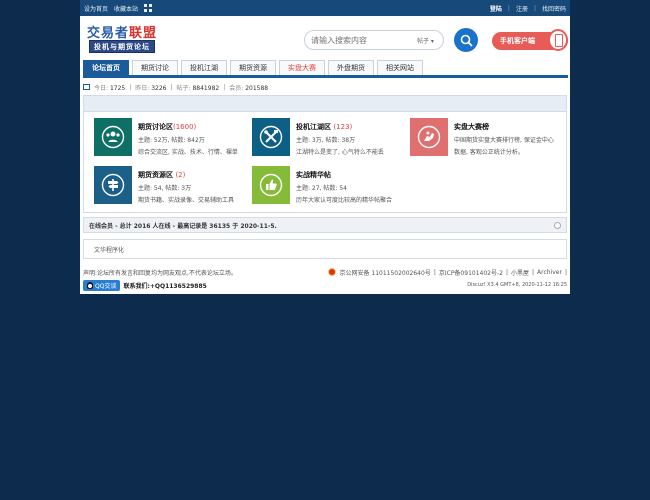 Image resolution: width=650 pixels, height=500 pixels. I want to click on search-type-select: 帖子 ▾, so click(425, 40).